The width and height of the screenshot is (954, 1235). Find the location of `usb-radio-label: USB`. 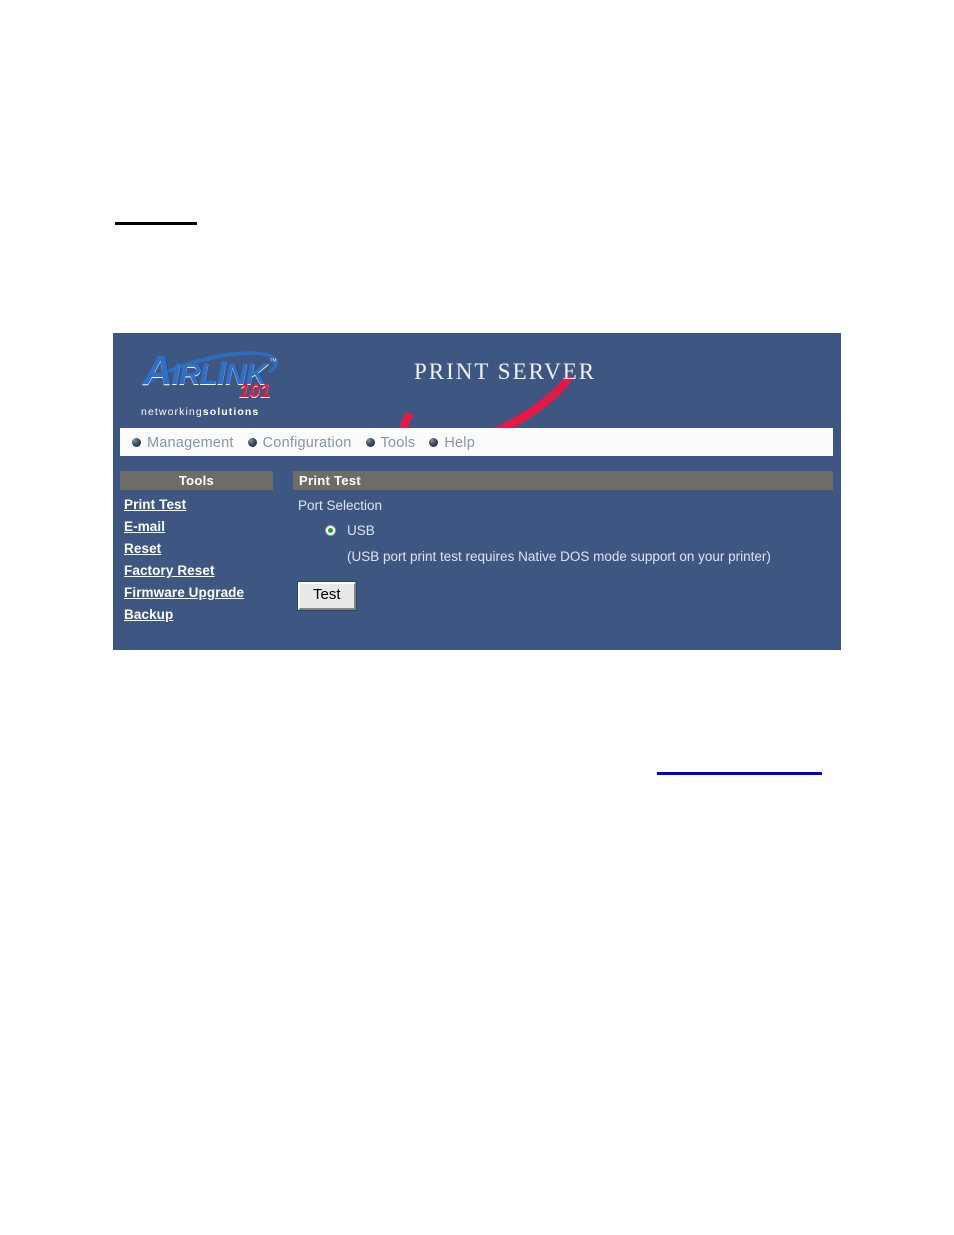

usb-radio-label: USB is located at coordinates (361, 530).